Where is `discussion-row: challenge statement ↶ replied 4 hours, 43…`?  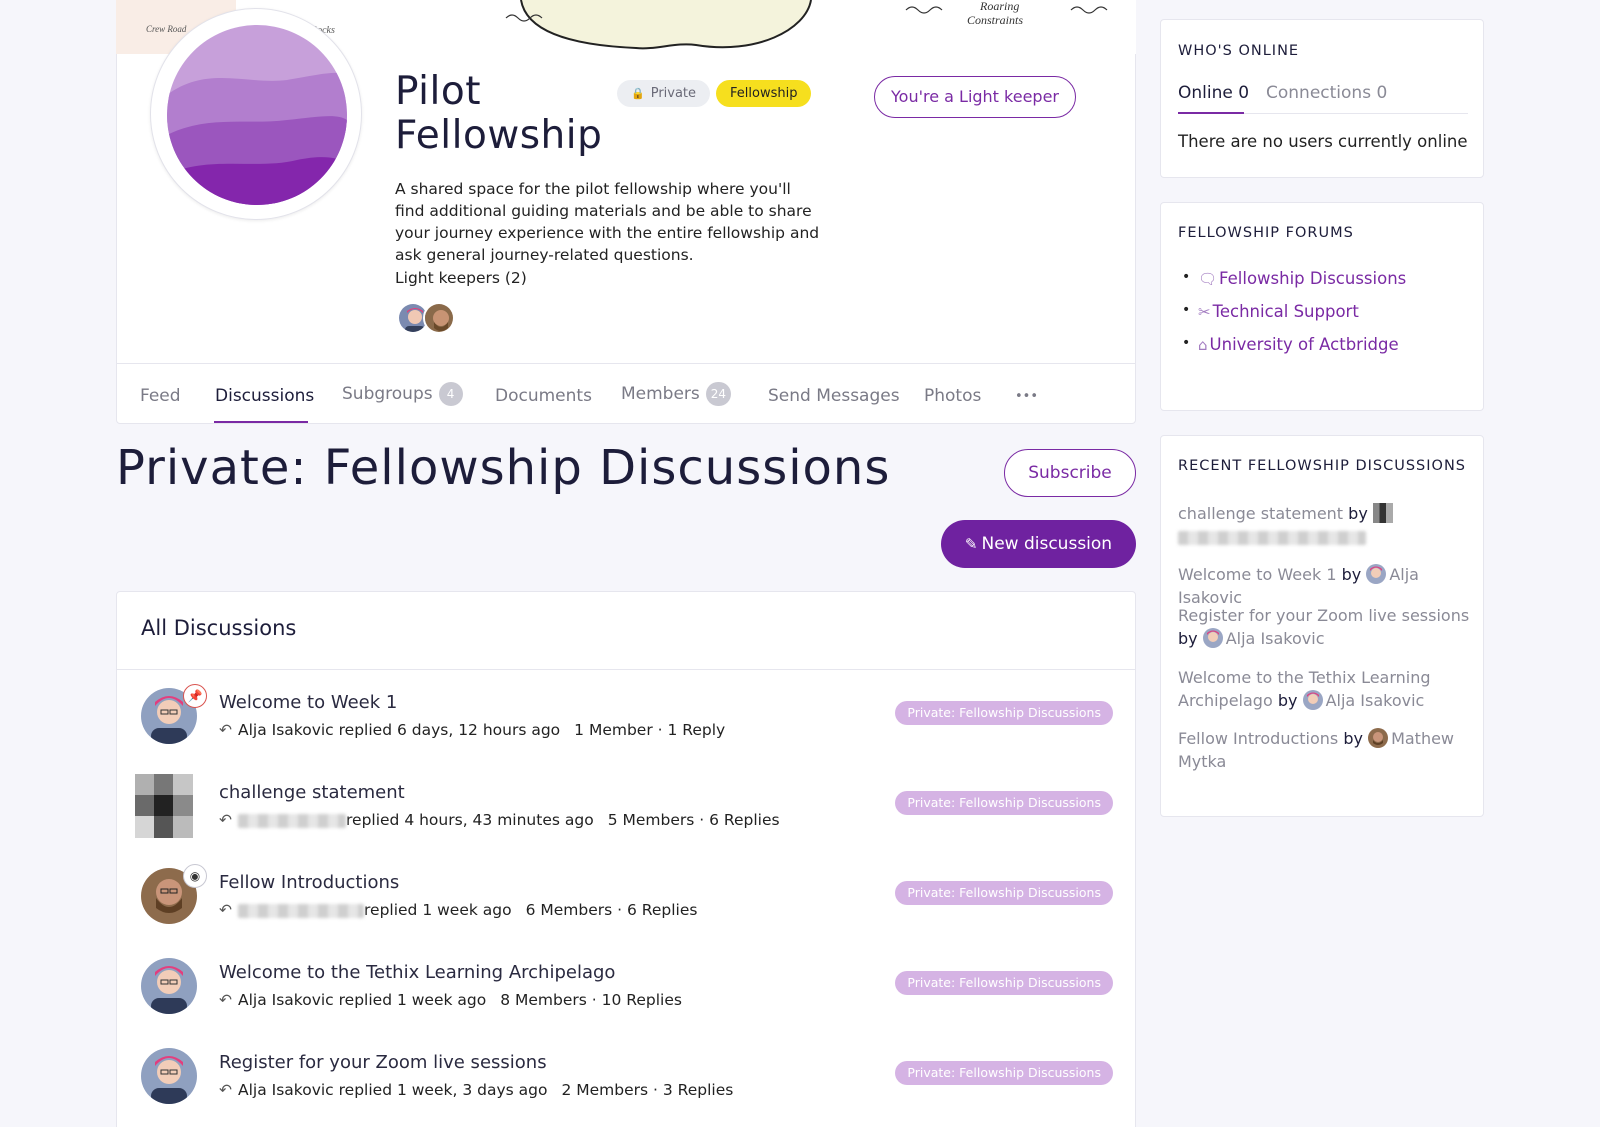 discussion-row: challenge statement ↶ replied 4 hours, 43… is located at coordinates (627, 821).